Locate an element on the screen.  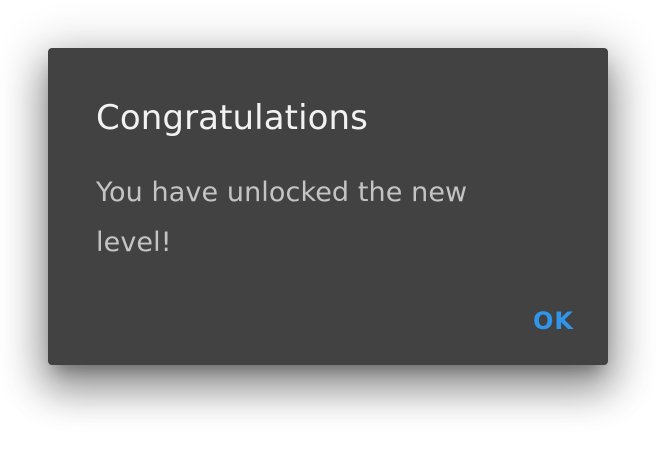
dialog-message: You have unlocked the new level! is located at coordinates (282, 217).